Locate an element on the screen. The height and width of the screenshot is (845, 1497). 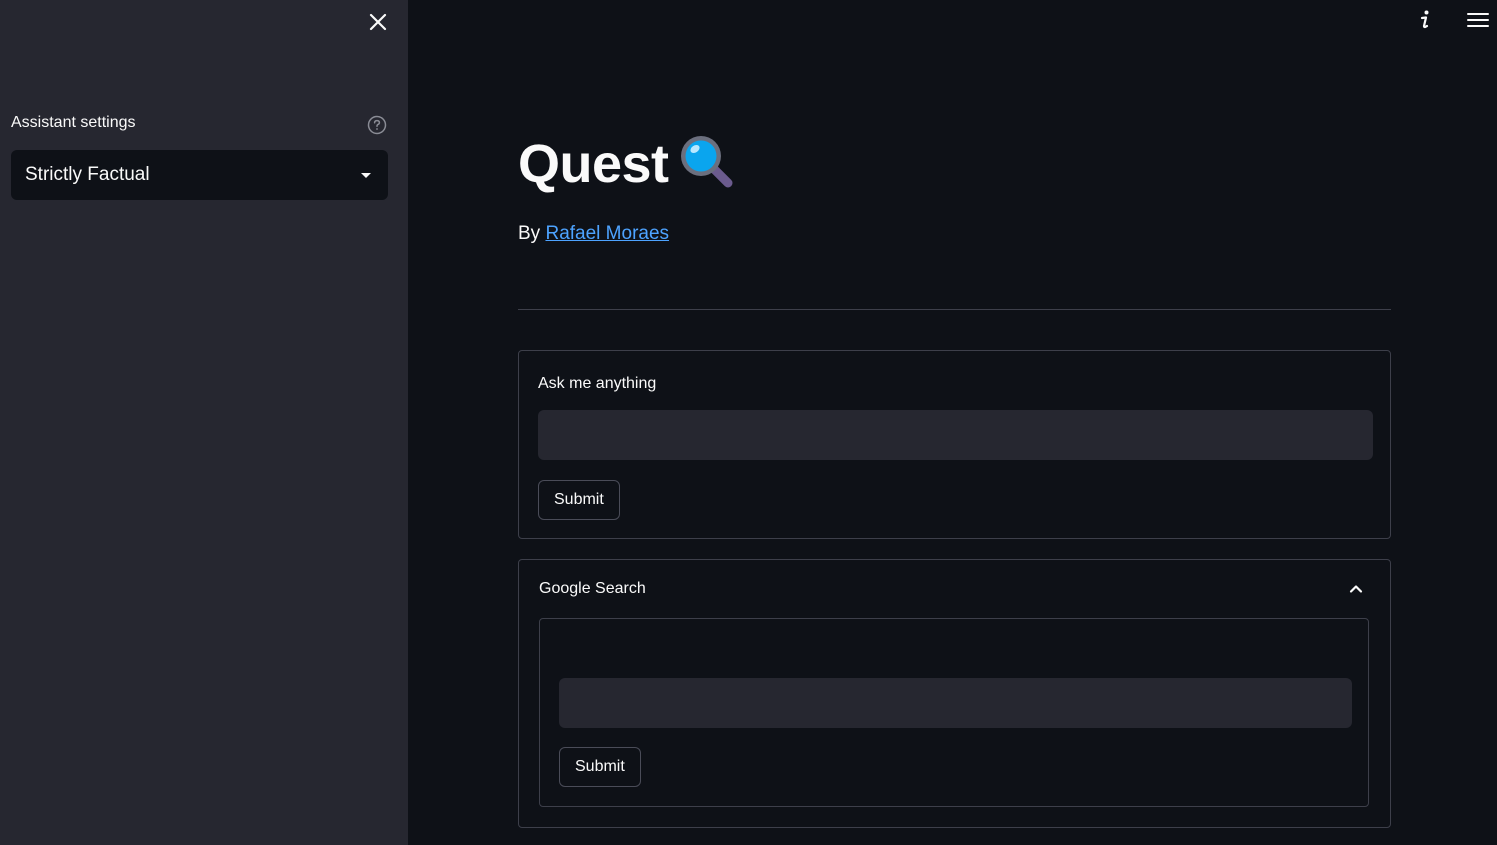
assistant-mode-select: Strictly Factual is located at coordinates (199, 175).